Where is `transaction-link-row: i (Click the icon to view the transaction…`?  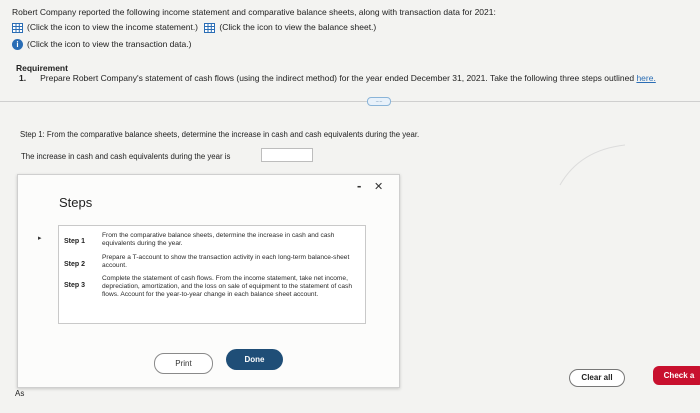 transaction-link-row: i (Click the icon to view the transaction… is located at coordinates (101, 45).